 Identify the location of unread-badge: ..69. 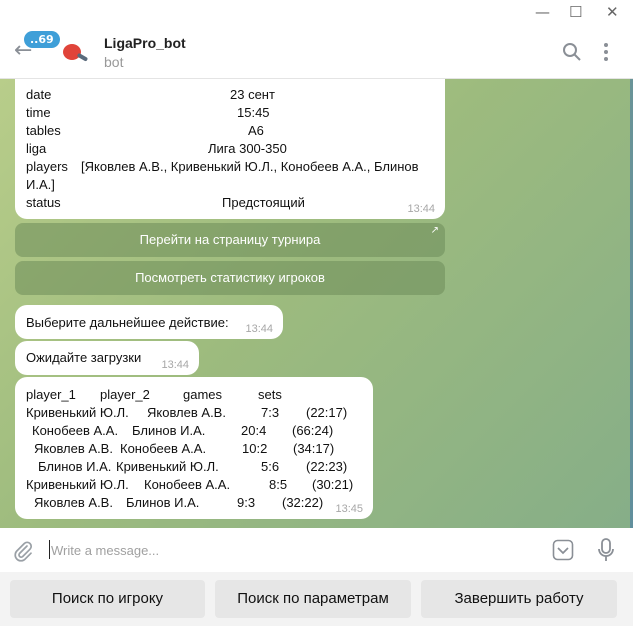
(42, 39).